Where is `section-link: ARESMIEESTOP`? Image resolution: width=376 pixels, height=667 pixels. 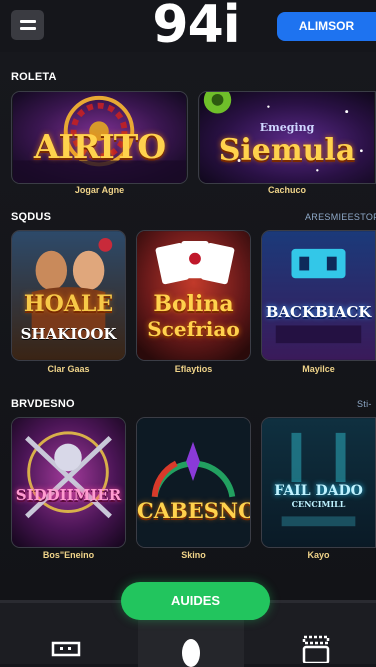 section-link: ARESMIEESTOP is located at coordinates (340, 217).